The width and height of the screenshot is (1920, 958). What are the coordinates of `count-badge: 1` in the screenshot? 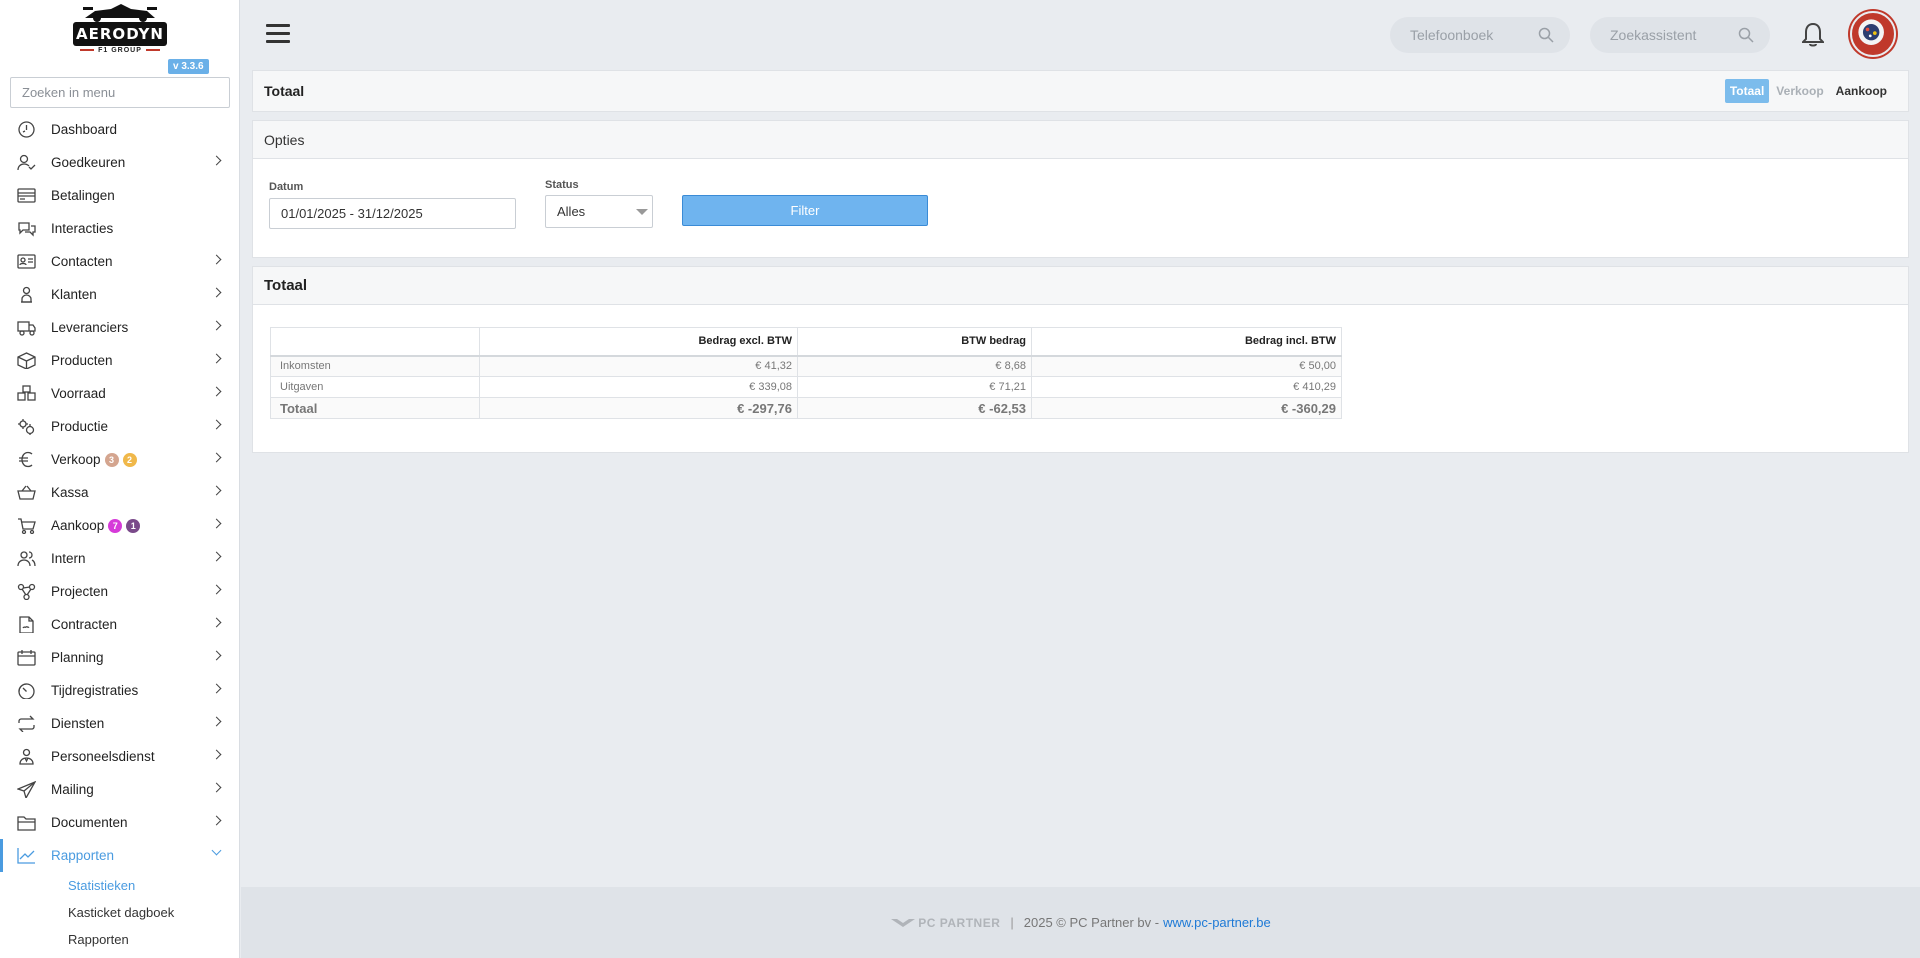 It's located at (133, 525).